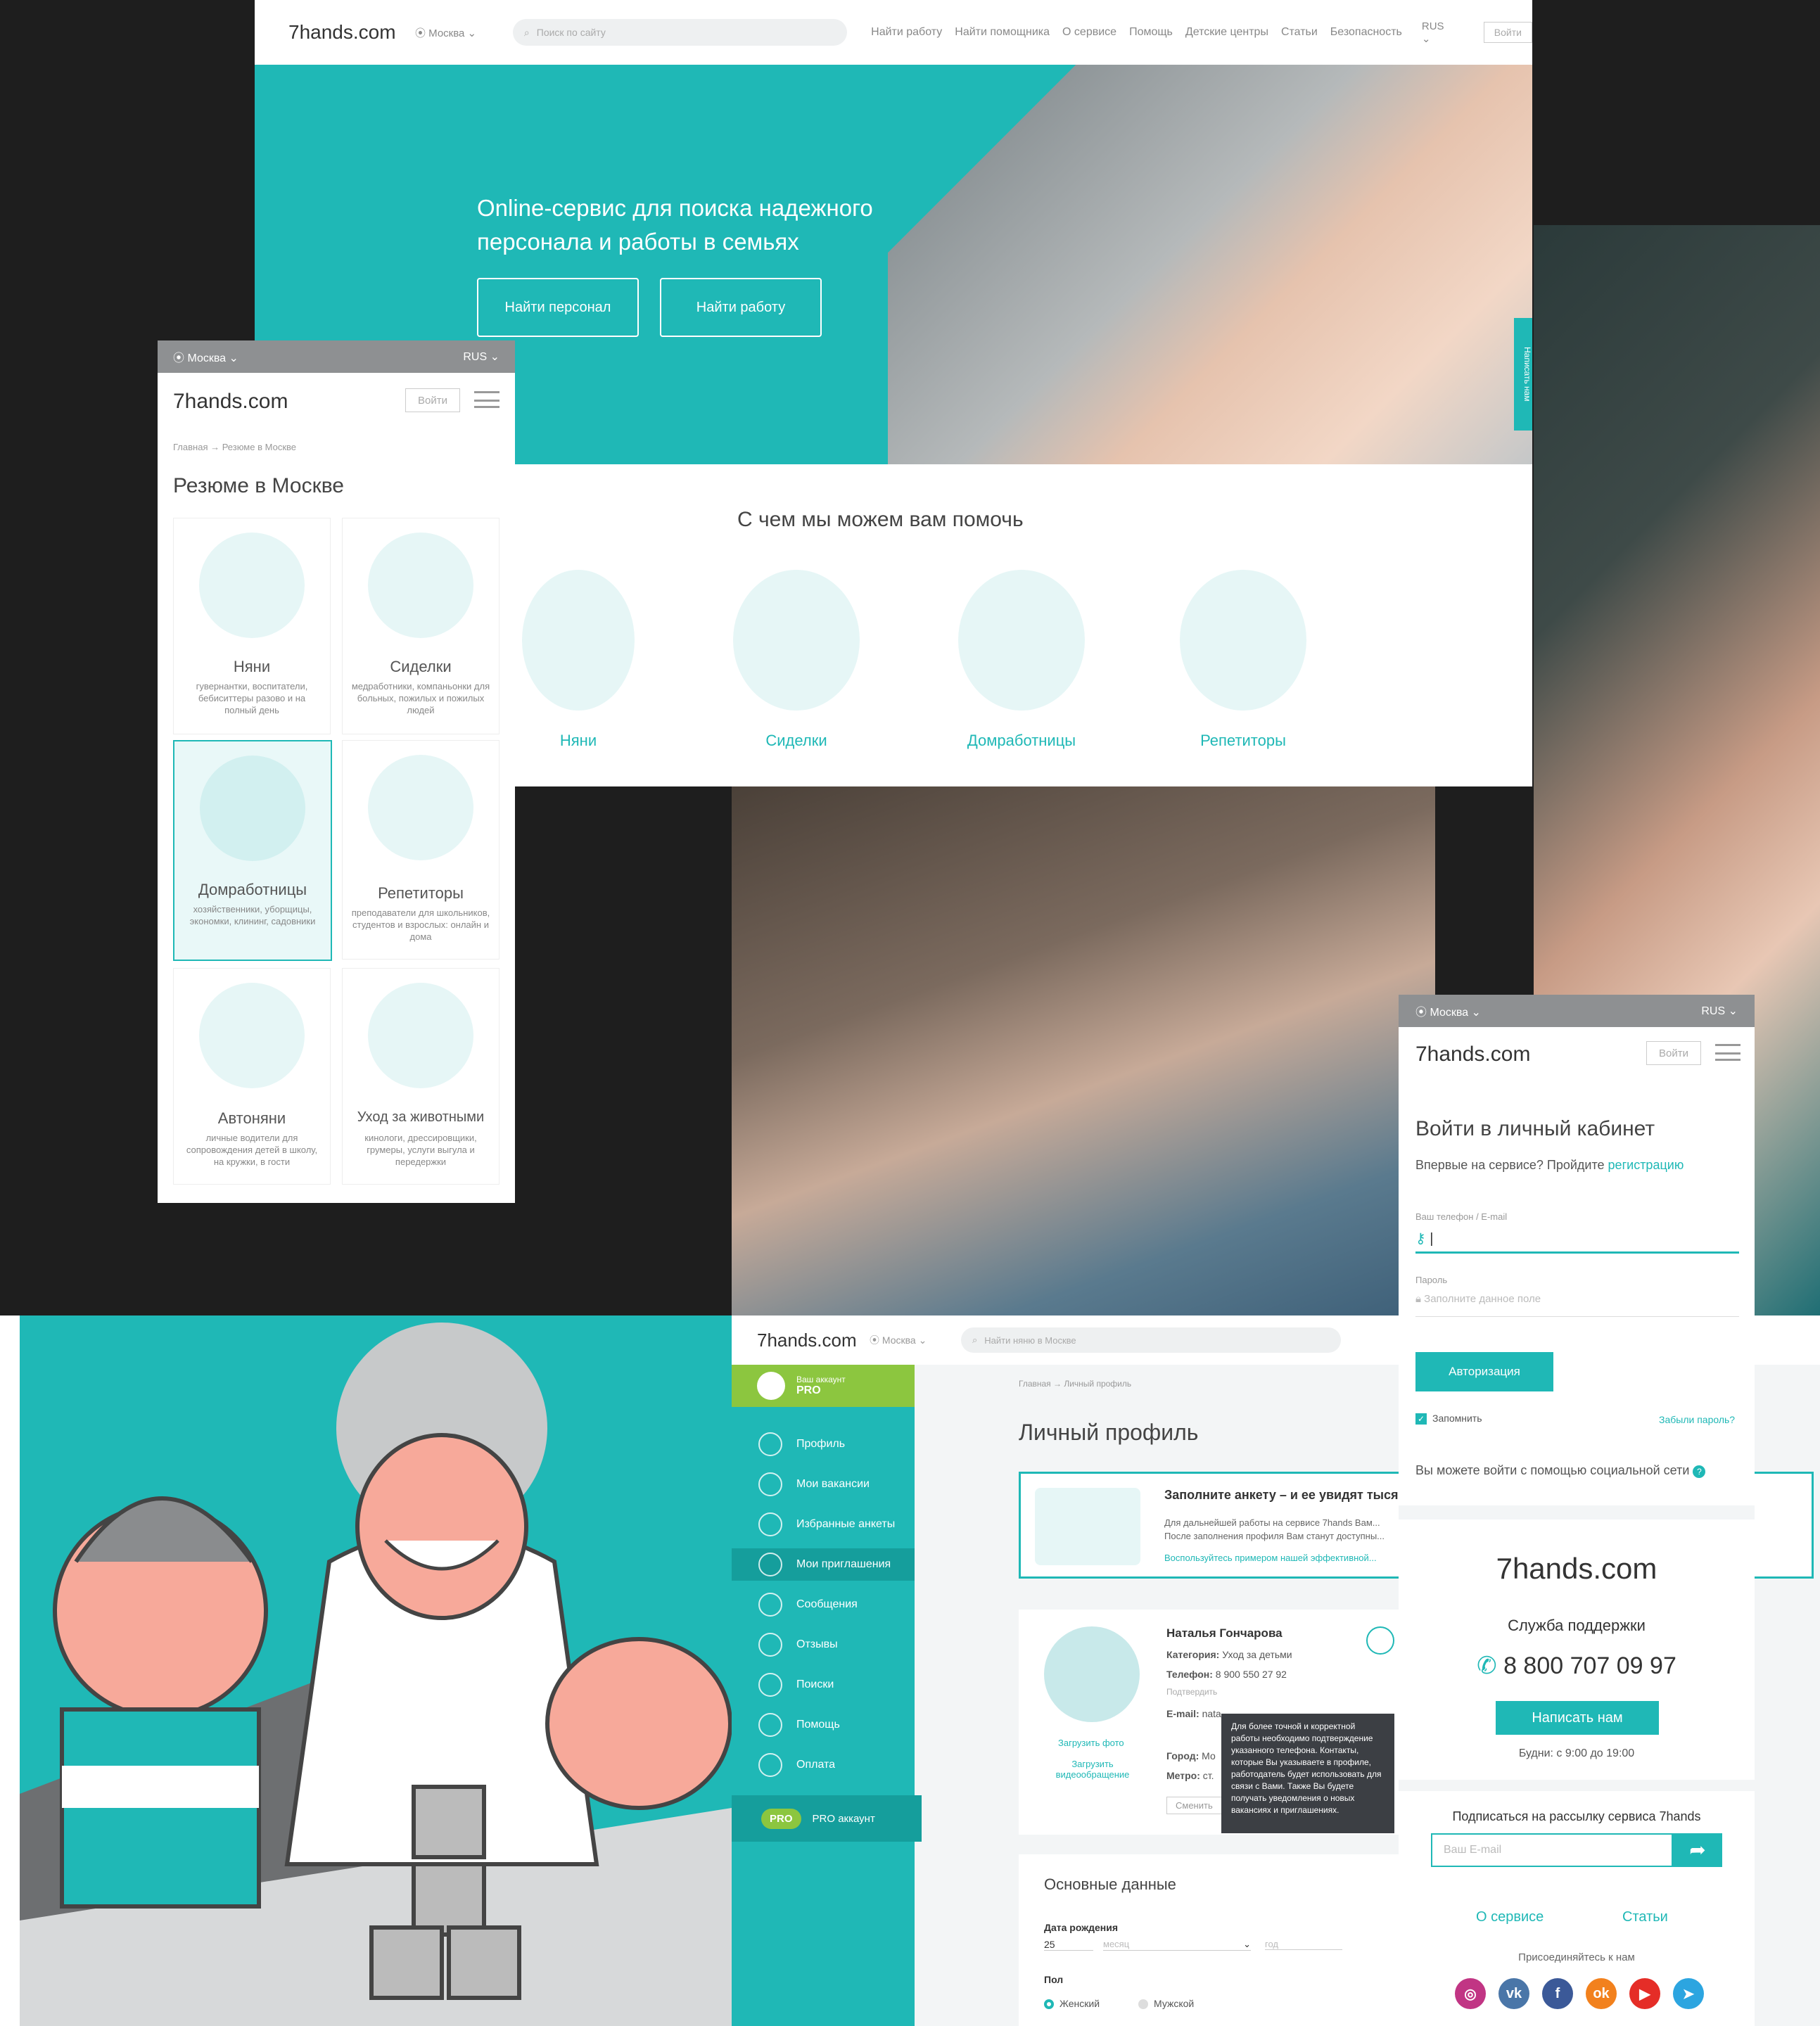 The height and width of the screenshot is (2026, 1820). Describe the element at coordinates (1093, 1770) in the screenshot. I see `upload-video-link: Загрузить видеообращение` at that location.